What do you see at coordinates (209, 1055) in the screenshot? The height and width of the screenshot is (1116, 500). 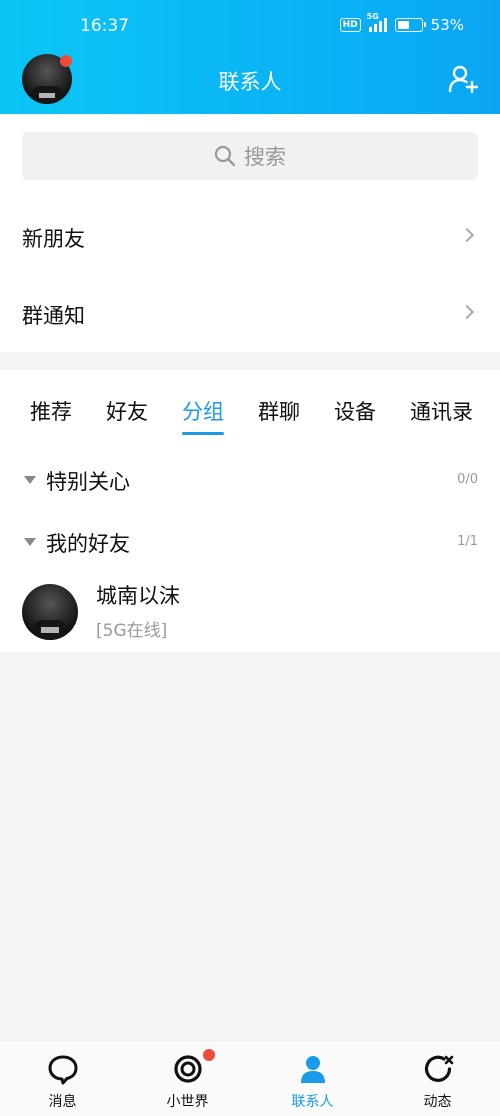 I see `nav-badge` at bounding box center [209, 1055].